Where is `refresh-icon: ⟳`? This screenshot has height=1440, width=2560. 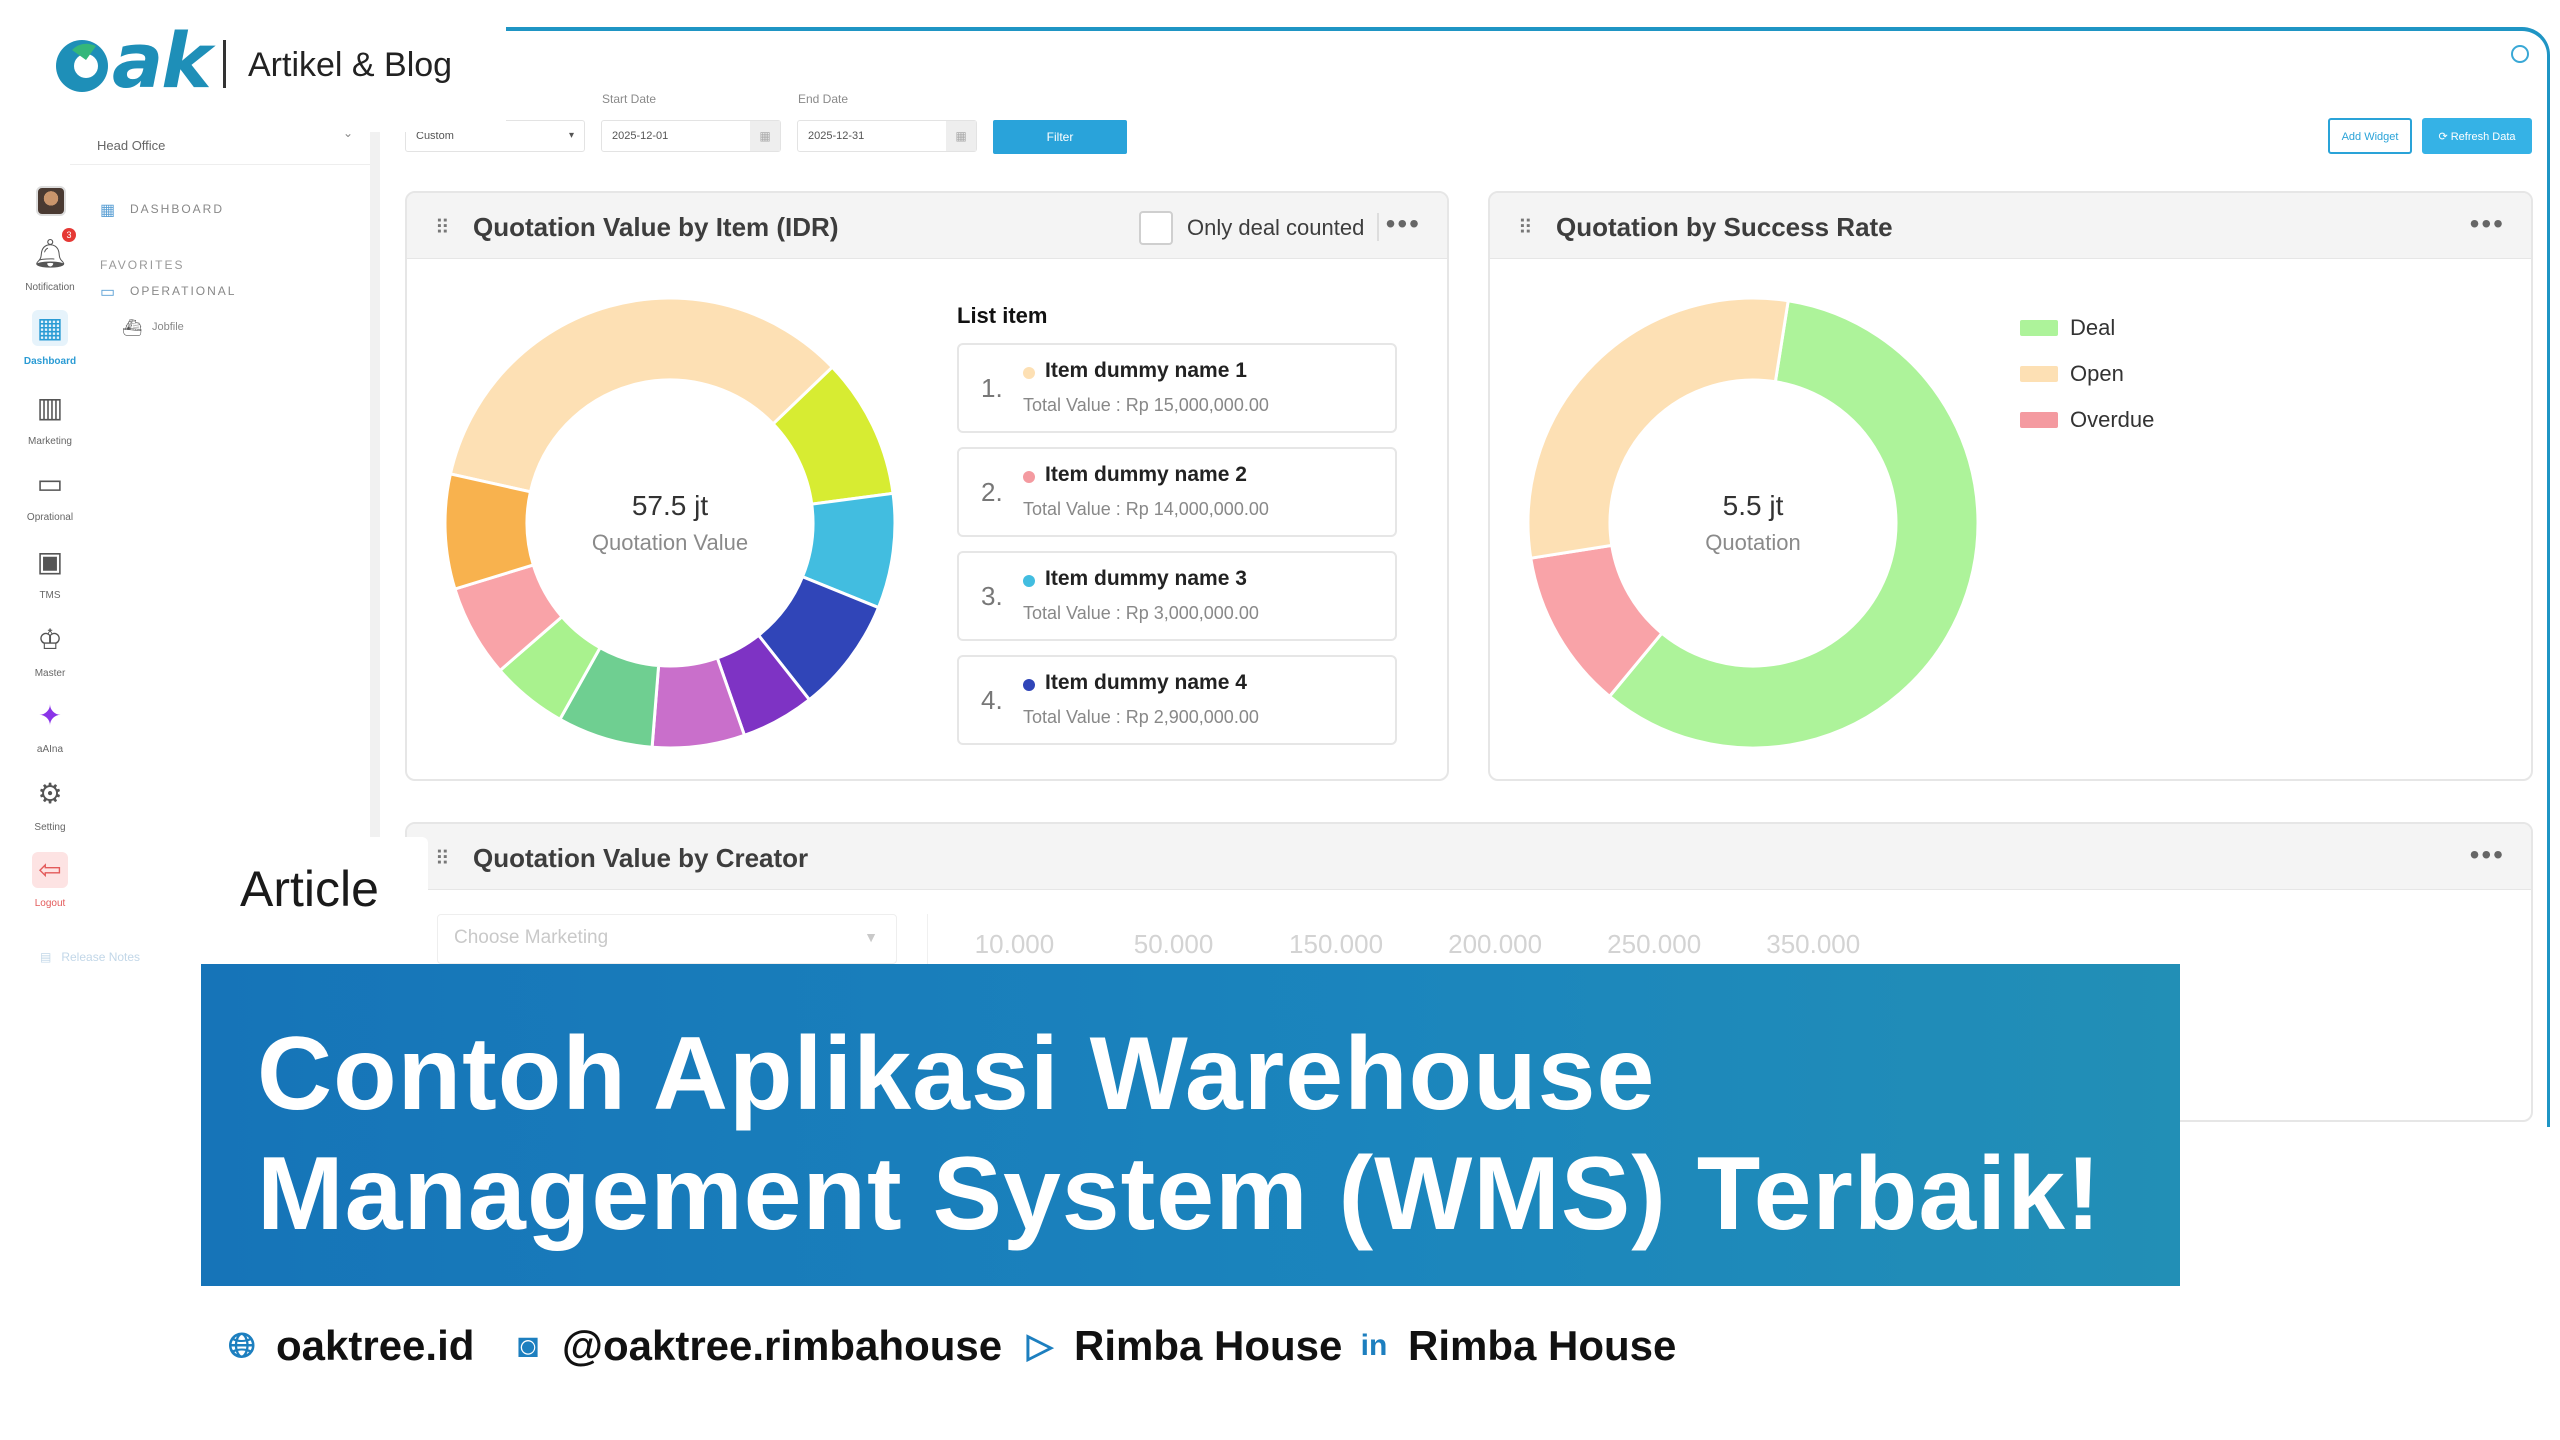 refresh-icon: ⟳ is located at coordinates (2444, 137).